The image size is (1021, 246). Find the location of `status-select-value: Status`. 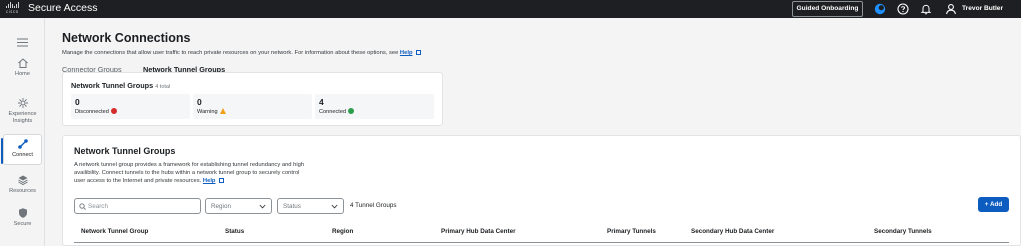

status-select-value: Status is located at coordinates (292, 206).